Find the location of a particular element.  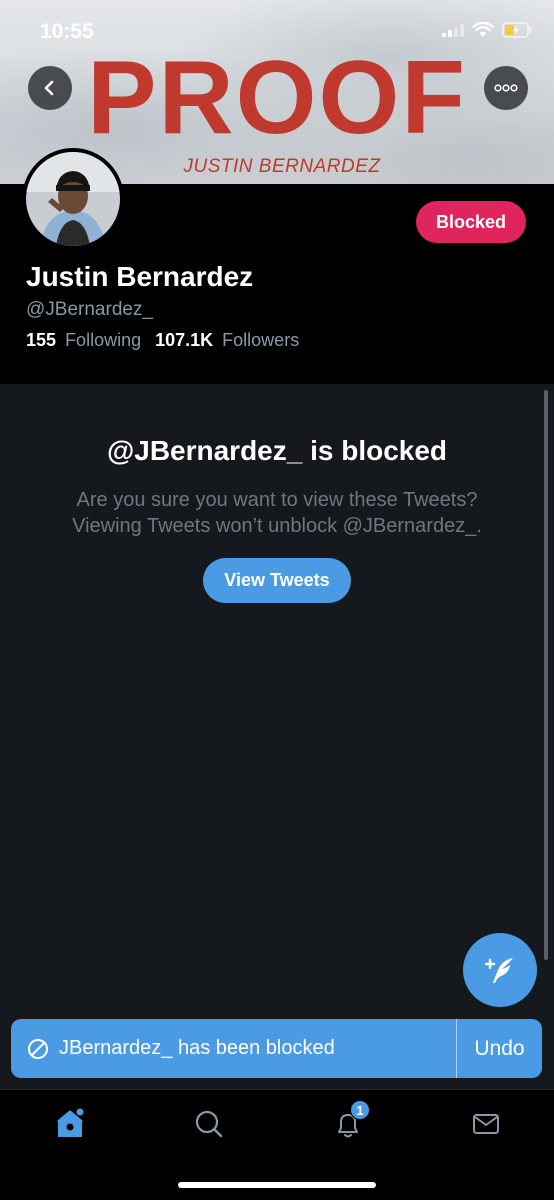

status-icons is located at coordinates (487, 30).